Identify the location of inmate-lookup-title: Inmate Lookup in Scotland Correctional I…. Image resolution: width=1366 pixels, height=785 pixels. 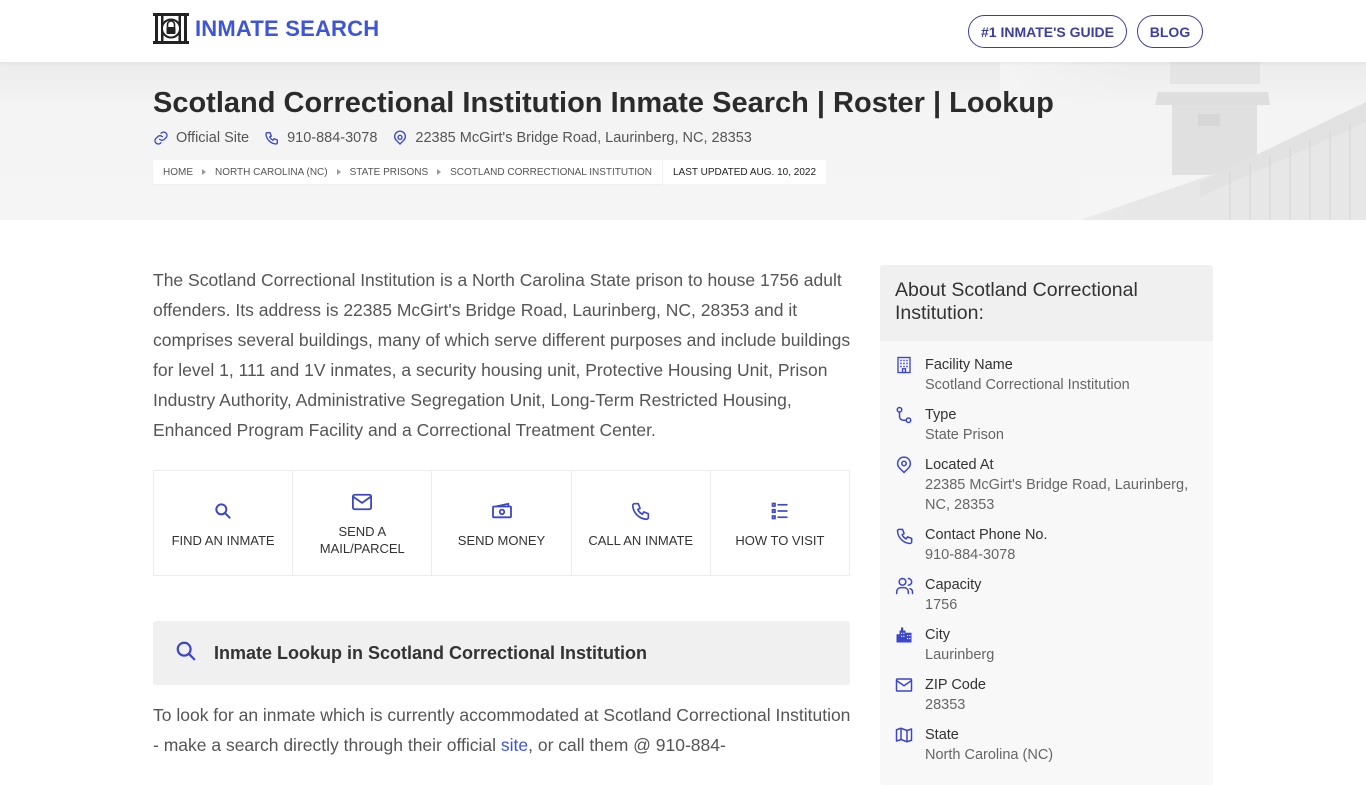
(431, 652).